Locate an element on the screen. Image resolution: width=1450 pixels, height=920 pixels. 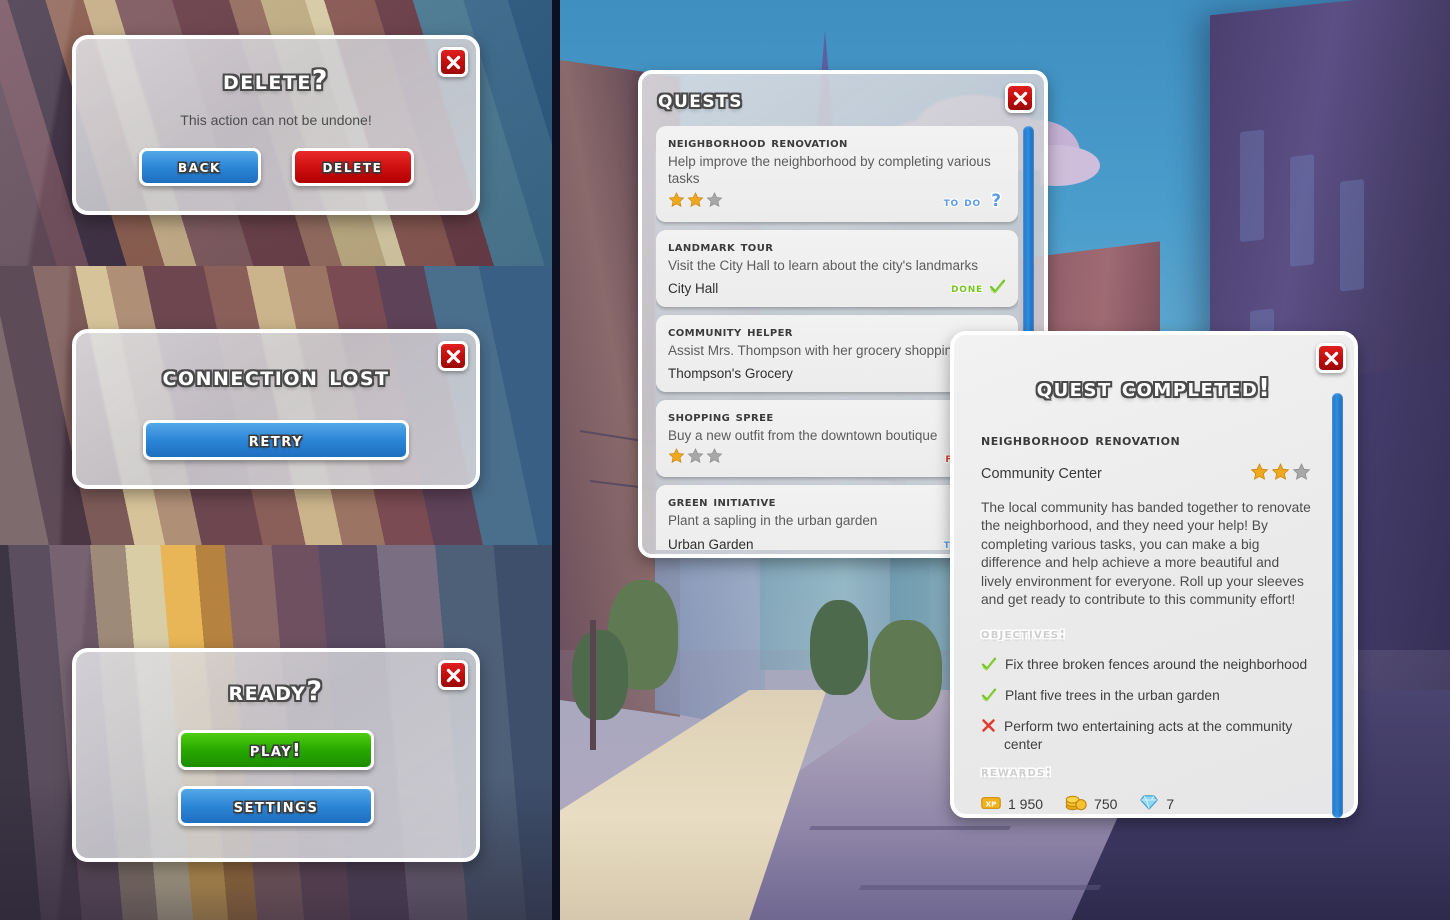
objectives-heading: Objectives: is located at coordinates (1024, 633).